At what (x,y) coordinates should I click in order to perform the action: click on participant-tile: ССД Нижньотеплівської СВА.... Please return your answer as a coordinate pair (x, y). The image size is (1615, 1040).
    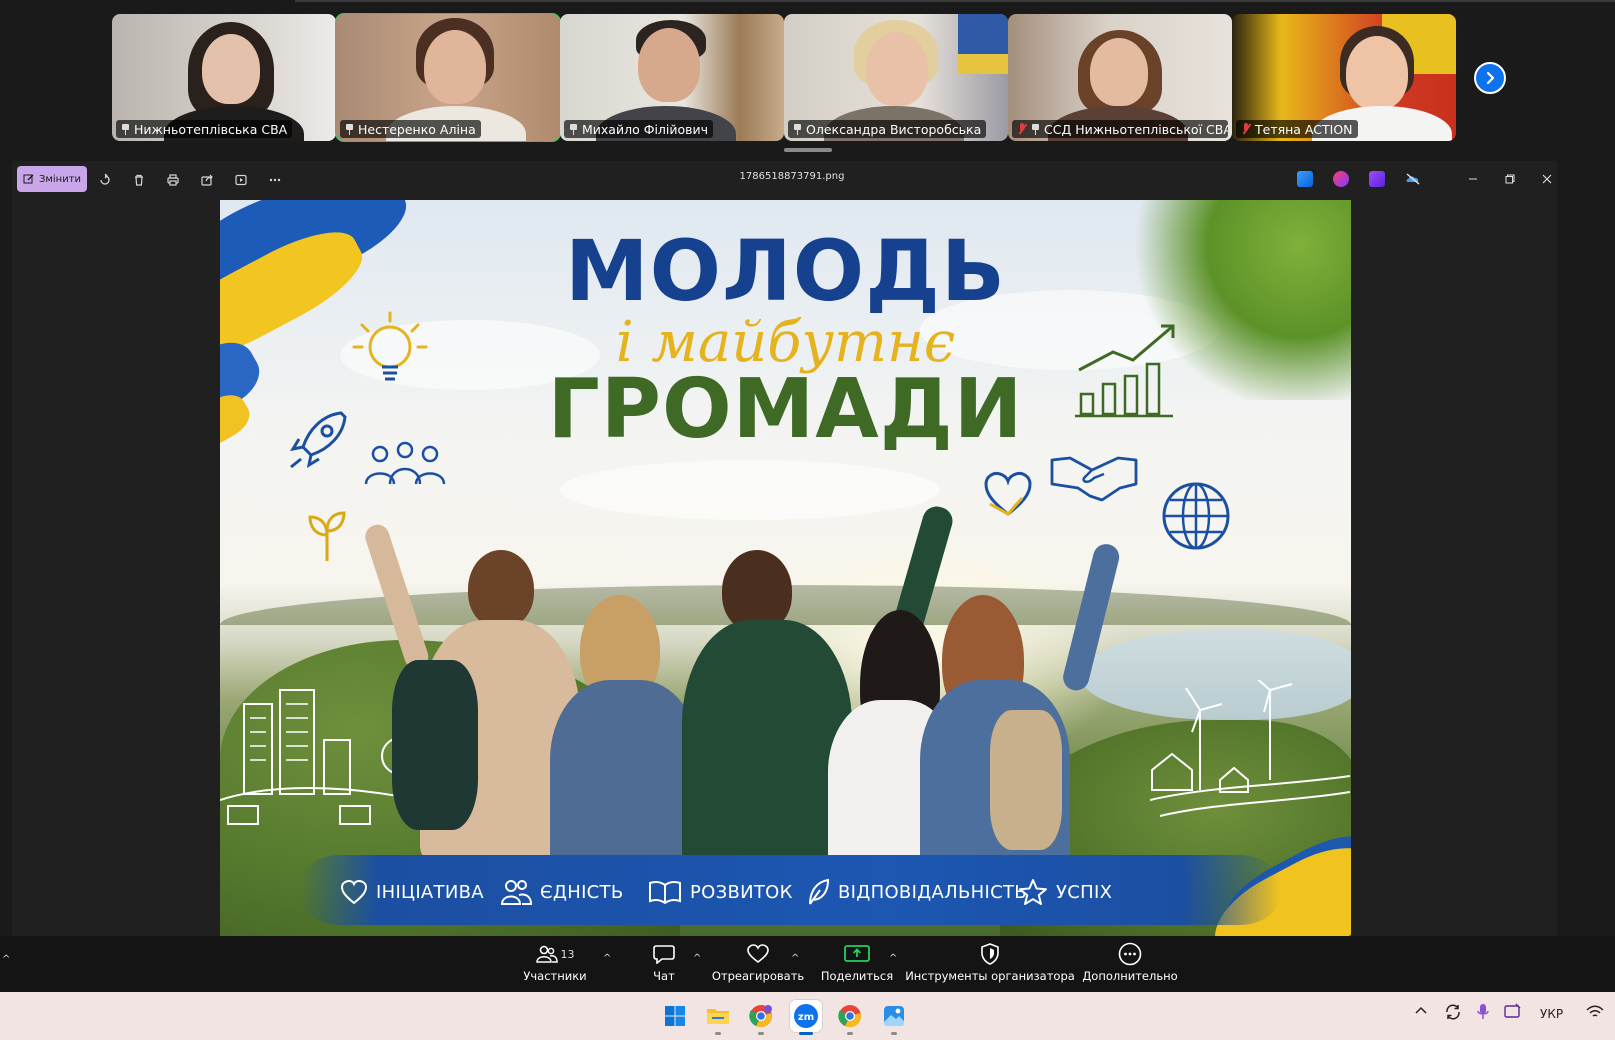
    Looking at the image, I should click on (1120, 77).